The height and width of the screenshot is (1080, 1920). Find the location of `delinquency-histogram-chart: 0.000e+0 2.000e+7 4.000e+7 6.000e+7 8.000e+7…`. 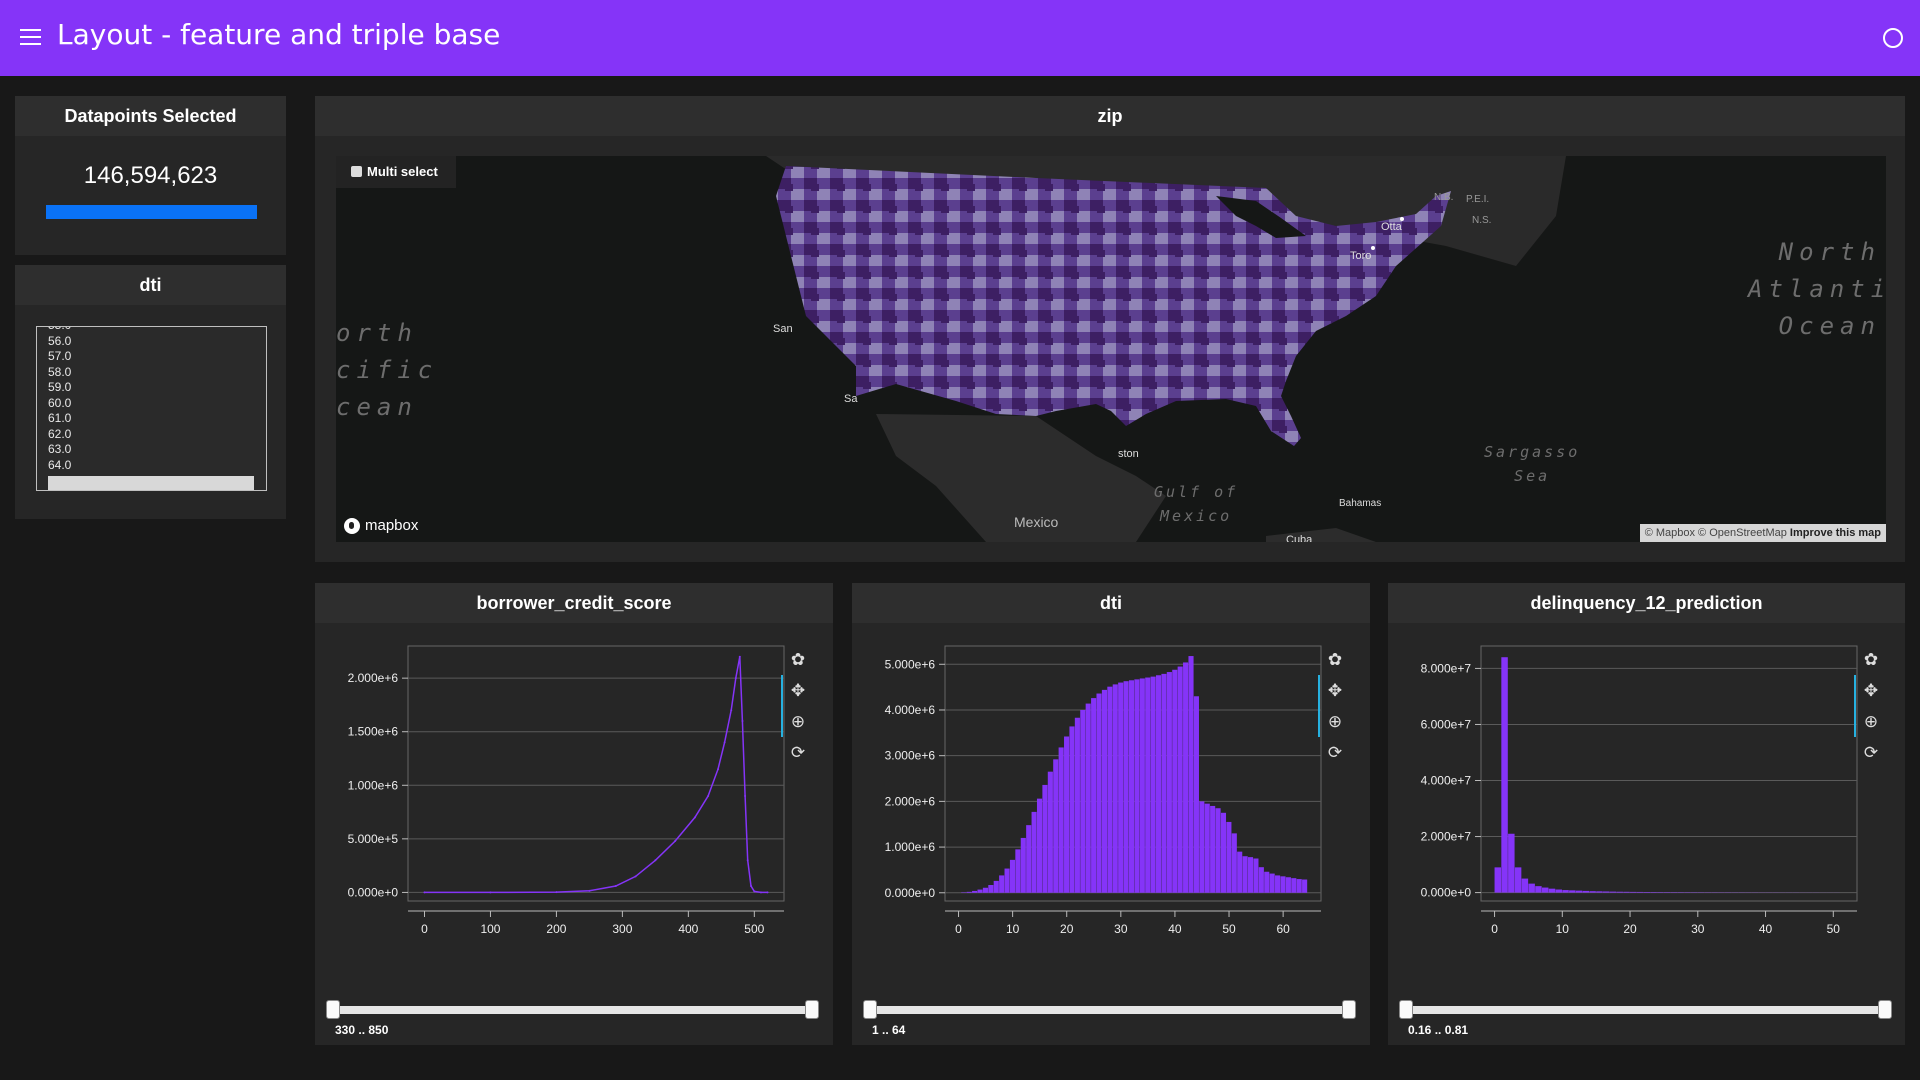

delinquency-histogram-chart: 0.000e+0 2.000e+7 4.000e+7 6.000e+7 8.000e+7… is located at coordinates (1646, 834).